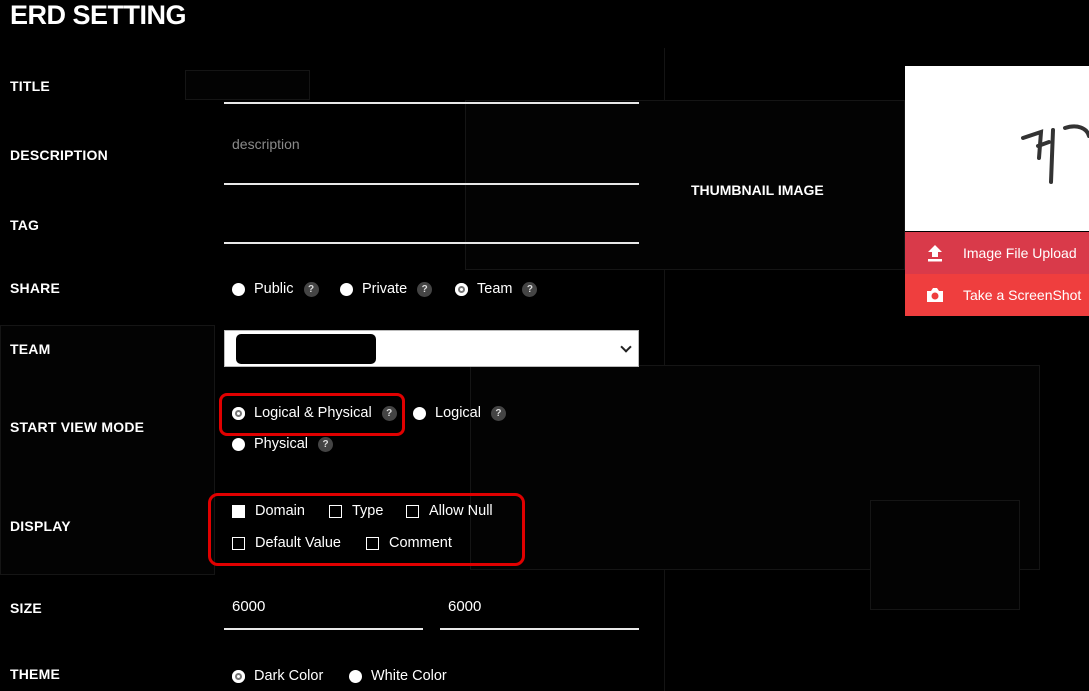 This screenshot has height=691, width=1089. What do you see at coordinates (286, 543) in the screenshot?
I see `display-option-default-value: Default Value` at bounding box center [286, 543].